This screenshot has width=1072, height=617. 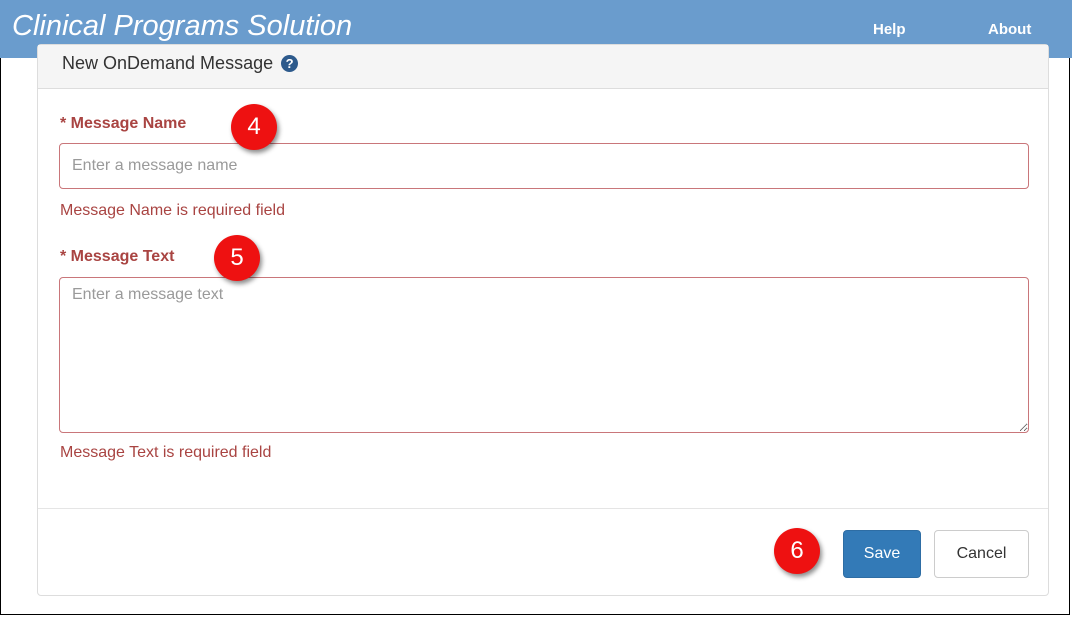 What do you see at coordinates (237, 258) in the screenshot?
I see `callout-badge-text: 5` at bounding box center [237, 258].